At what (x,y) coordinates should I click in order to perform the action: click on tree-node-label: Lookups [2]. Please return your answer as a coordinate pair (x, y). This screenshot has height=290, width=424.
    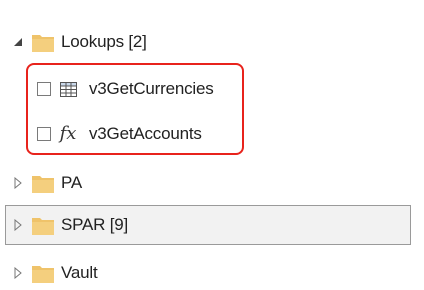
    Looking at the image, I should click on (104, 41).